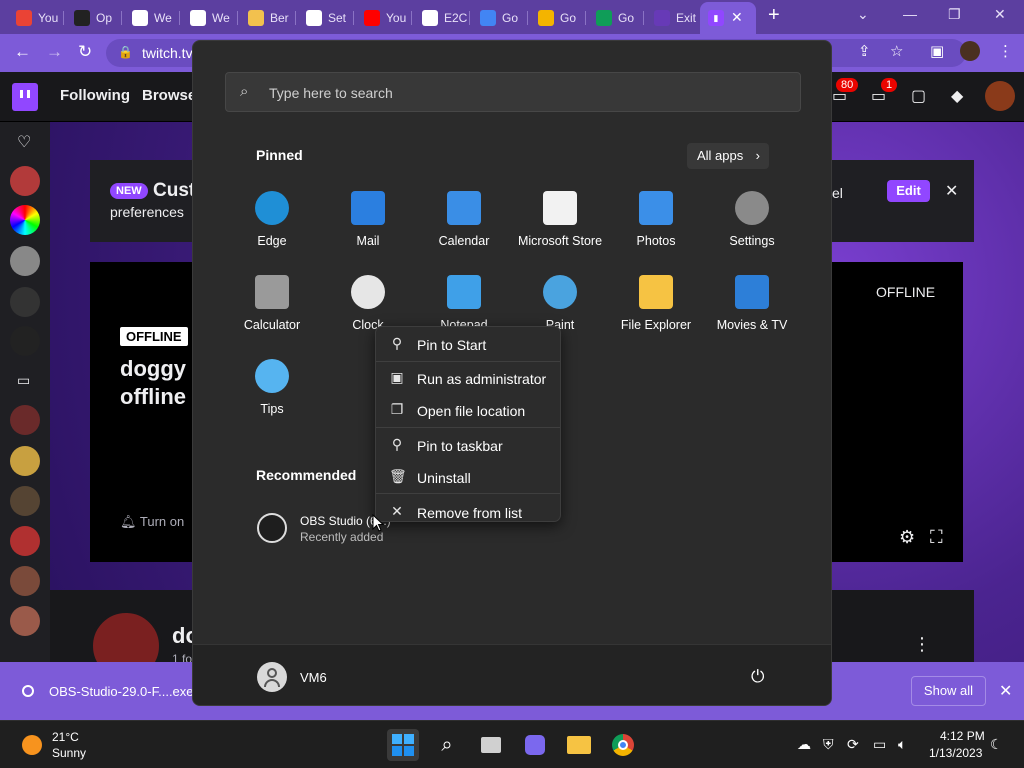 The image size is (1024, 768). Describe the element at coordinates (948, 691) in the screenshot. I see `show-all-button: Show all` at that location.